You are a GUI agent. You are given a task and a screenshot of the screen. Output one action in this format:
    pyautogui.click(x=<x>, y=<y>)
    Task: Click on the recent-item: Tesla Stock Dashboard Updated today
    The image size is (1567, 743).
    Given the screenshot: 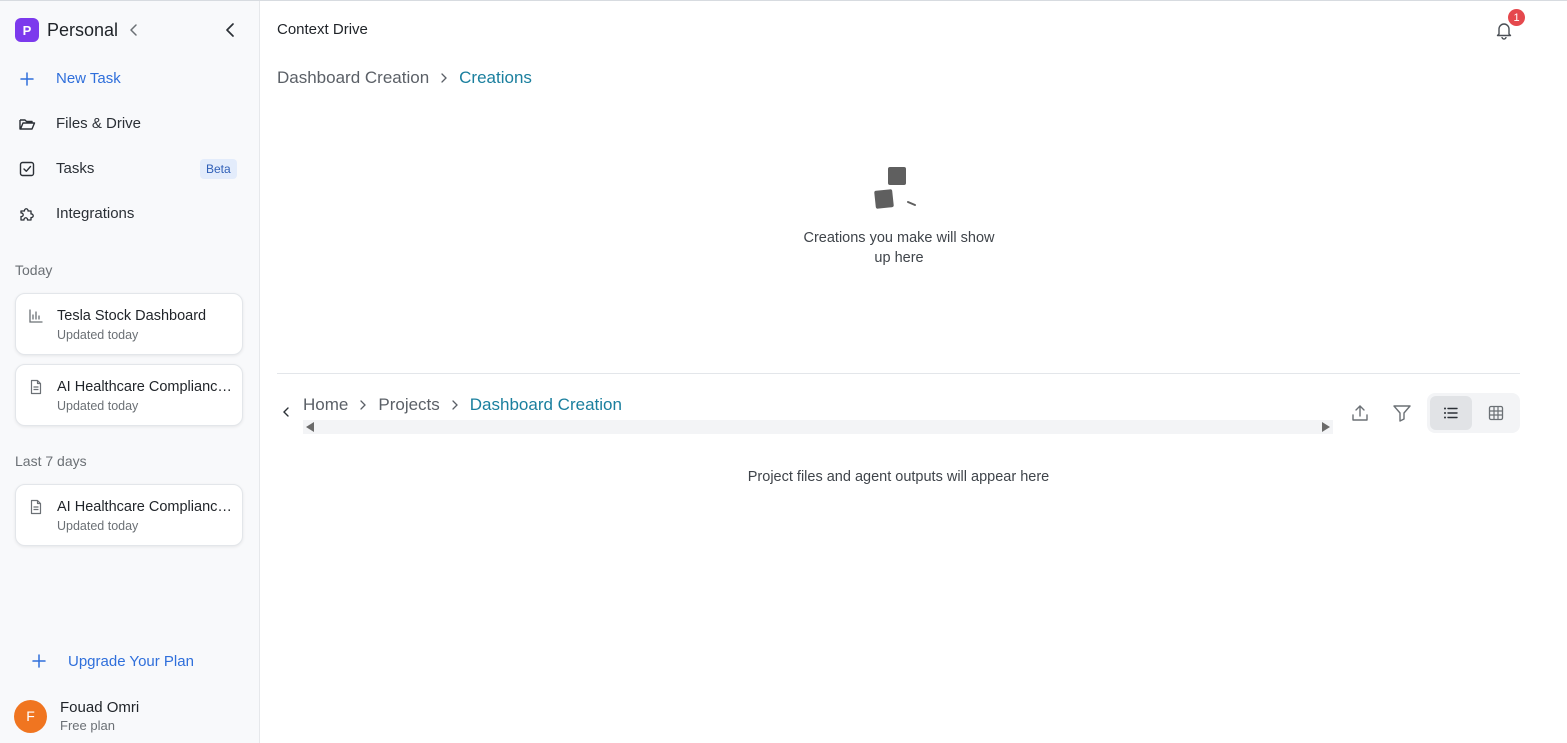 What is the action you would take?
    pyautogui.click(x=129, y=324)
    